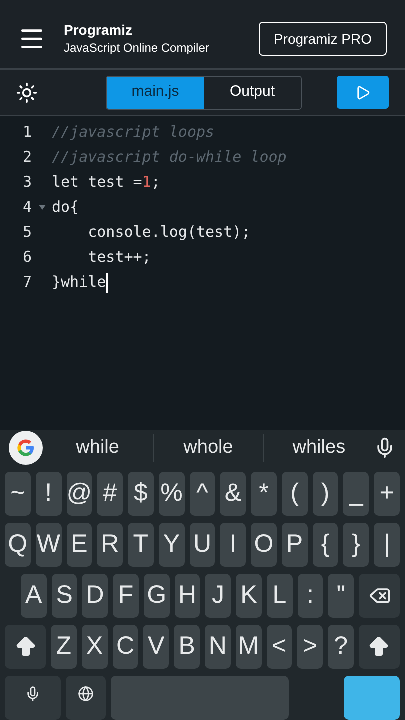 This screenshot has height=720, width=405. Describe the element at coordinates (356, 545) in the screenshot. I see `keyboard-key: }` at that location.